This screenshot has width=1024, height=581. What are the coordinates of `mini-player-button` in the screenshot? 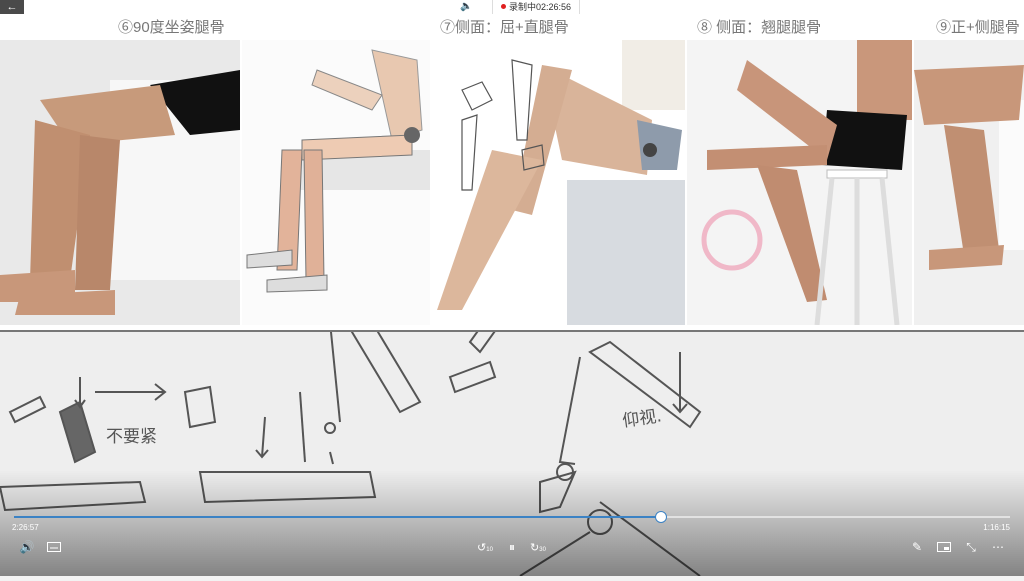 It's located at (944, 547).